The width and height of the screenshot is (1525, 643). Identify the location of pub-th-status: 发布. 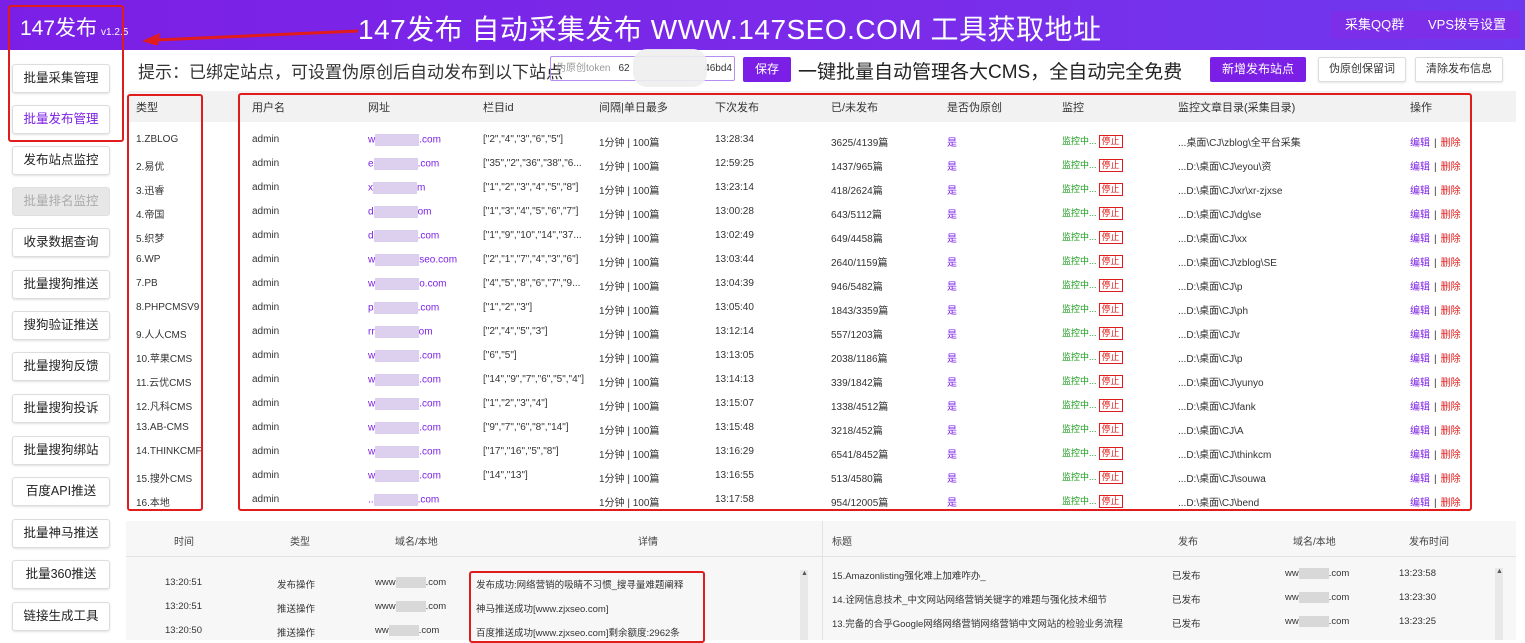
(1188, 542).